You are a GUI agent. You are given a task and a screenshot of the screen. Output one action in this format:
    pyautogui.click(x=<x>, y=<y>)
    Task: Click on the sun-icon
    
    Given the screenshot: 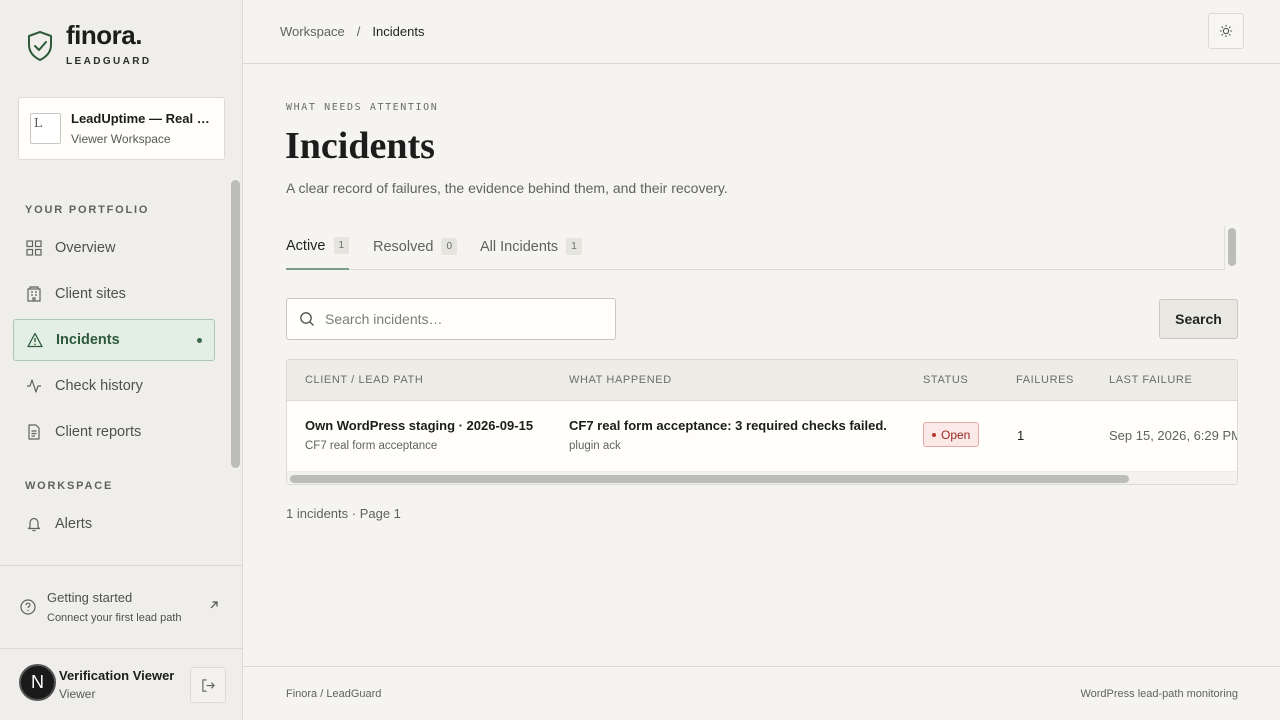 What is the action you would take?
    pyautogui.click(x=1226, y=31)
    